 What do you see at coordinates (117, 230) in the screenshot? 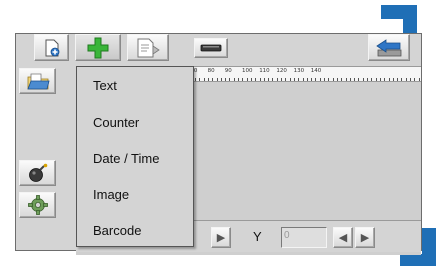
I see `menu-item-barcode: Barcode` at bounding box center [117, 230].